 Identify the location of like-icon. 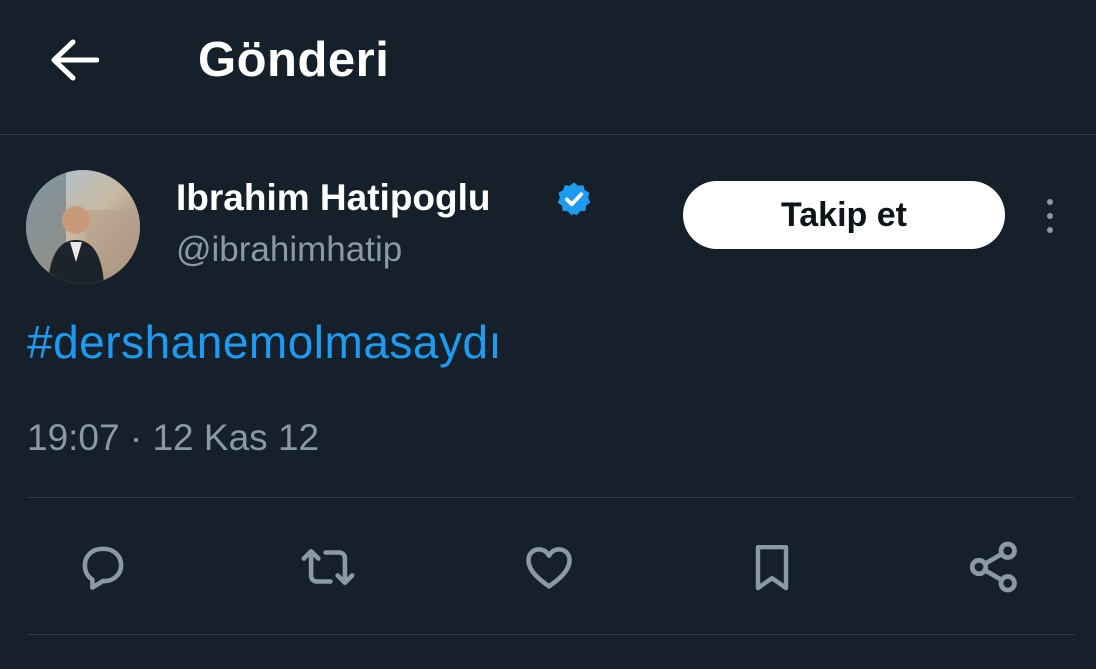
(549, 568).